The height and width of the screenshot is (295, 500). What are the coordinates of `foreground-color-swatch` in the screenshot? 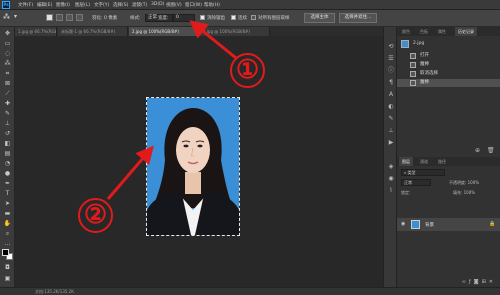 It's located at (5, 252).